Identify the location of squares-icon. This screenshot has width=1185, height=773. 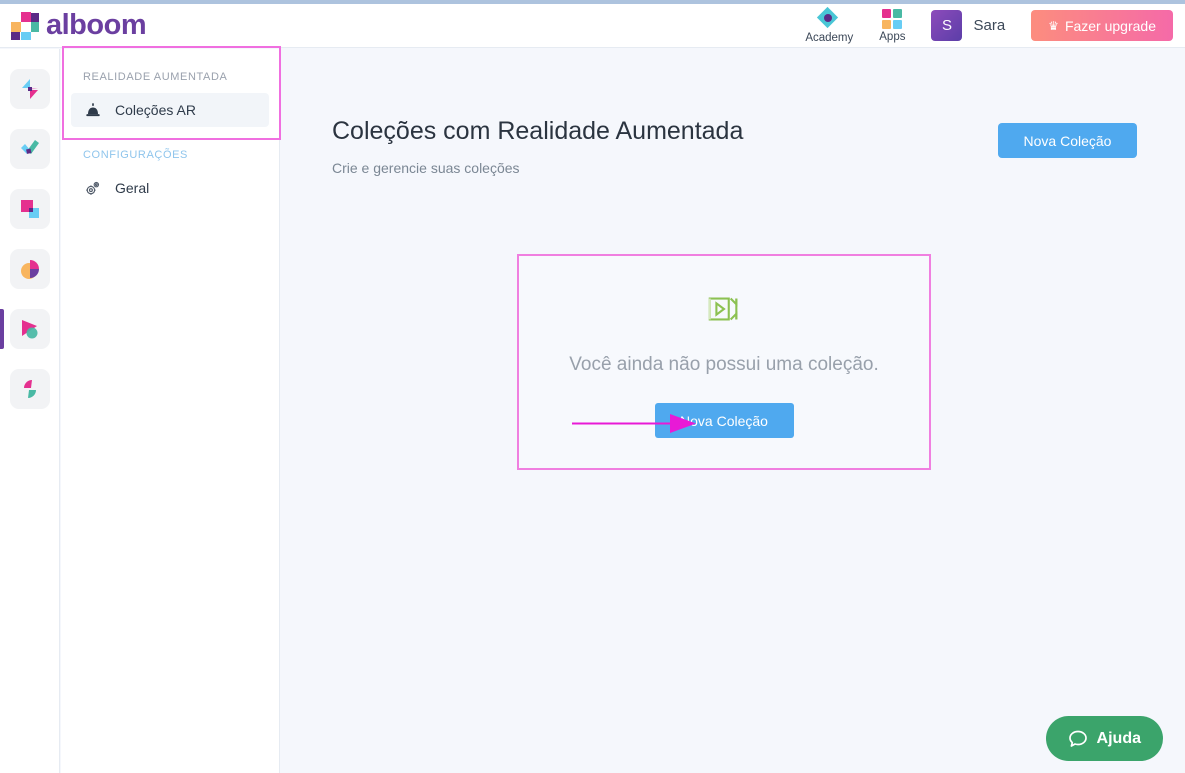
(29, 209).